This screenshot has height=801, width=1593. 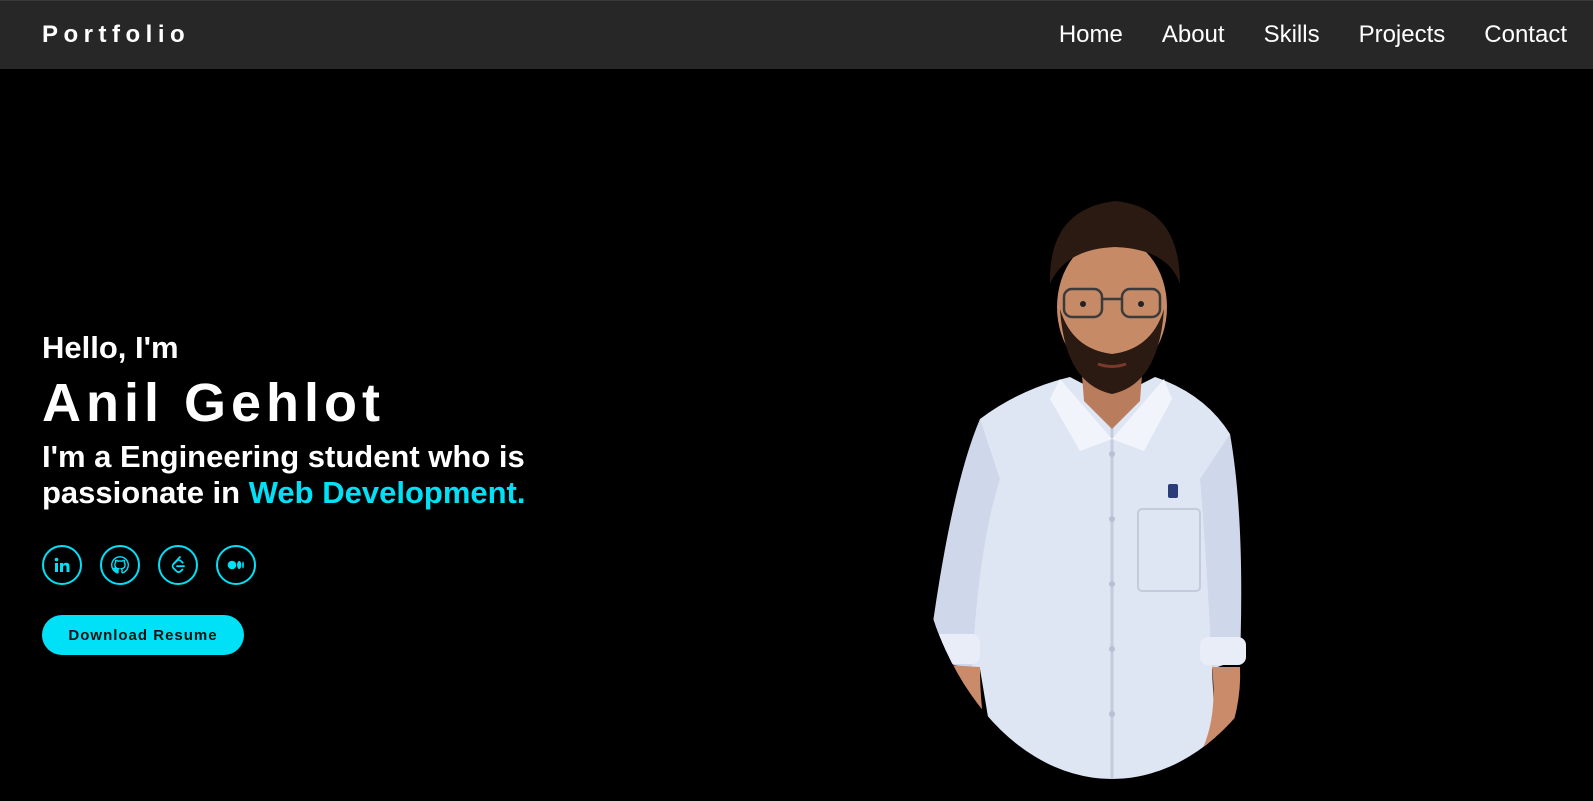 I want to click on greeting: Hello, I'm, so click(x=110, y=347).